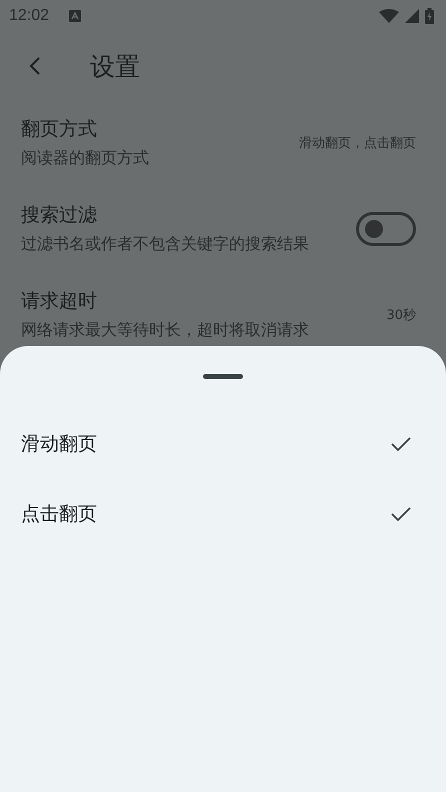  What do you see at coordinates (357, 143) in the screenshot?
I see `setting-value: 滑动翻页，点击翻页` at bounding box center [357, 143].